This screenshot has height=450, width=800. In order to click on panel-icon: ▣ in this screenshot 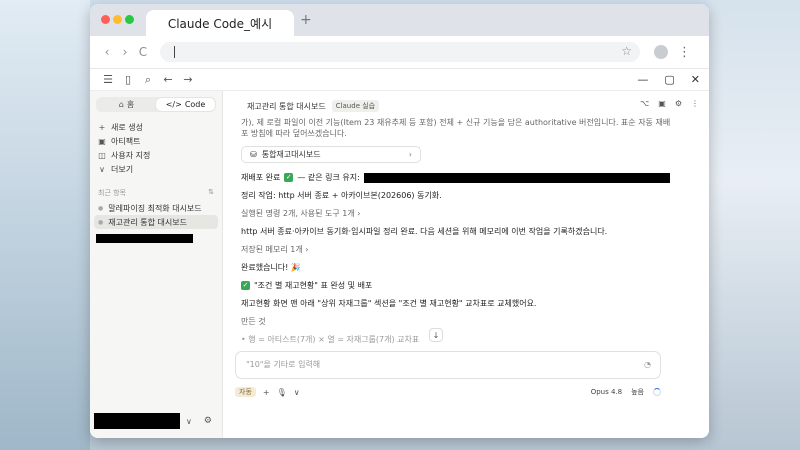, I will do `click(662, 103)`.